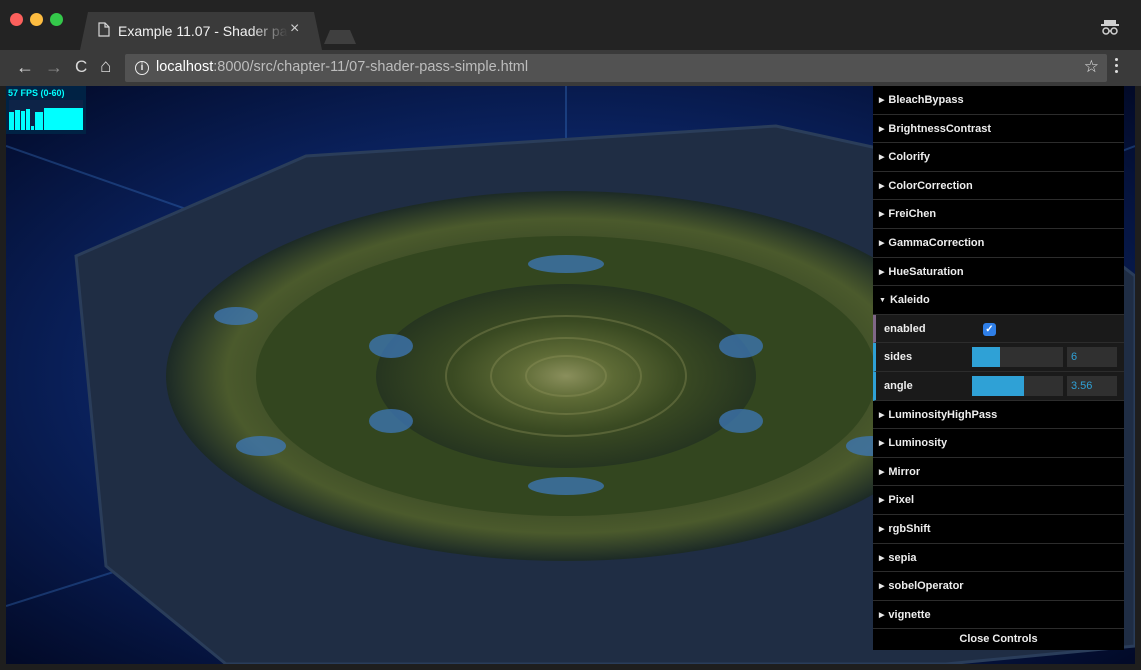 The width and height of the screenshot is (1141, 670). Describe the element at coordinates (943, 414) in the screenshot. I see `folder-label: LuminosityHighPass` at that location.